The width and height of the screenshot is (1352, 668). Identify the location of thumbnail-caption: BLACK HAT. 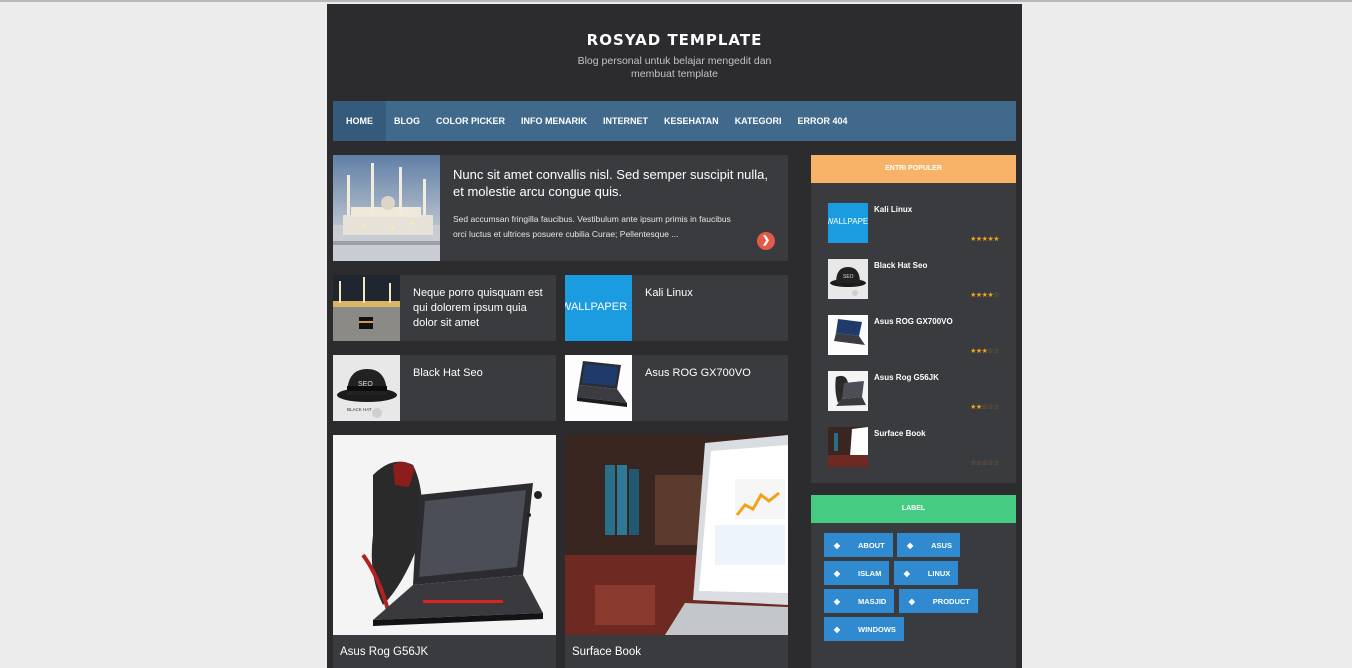
(359, 409).